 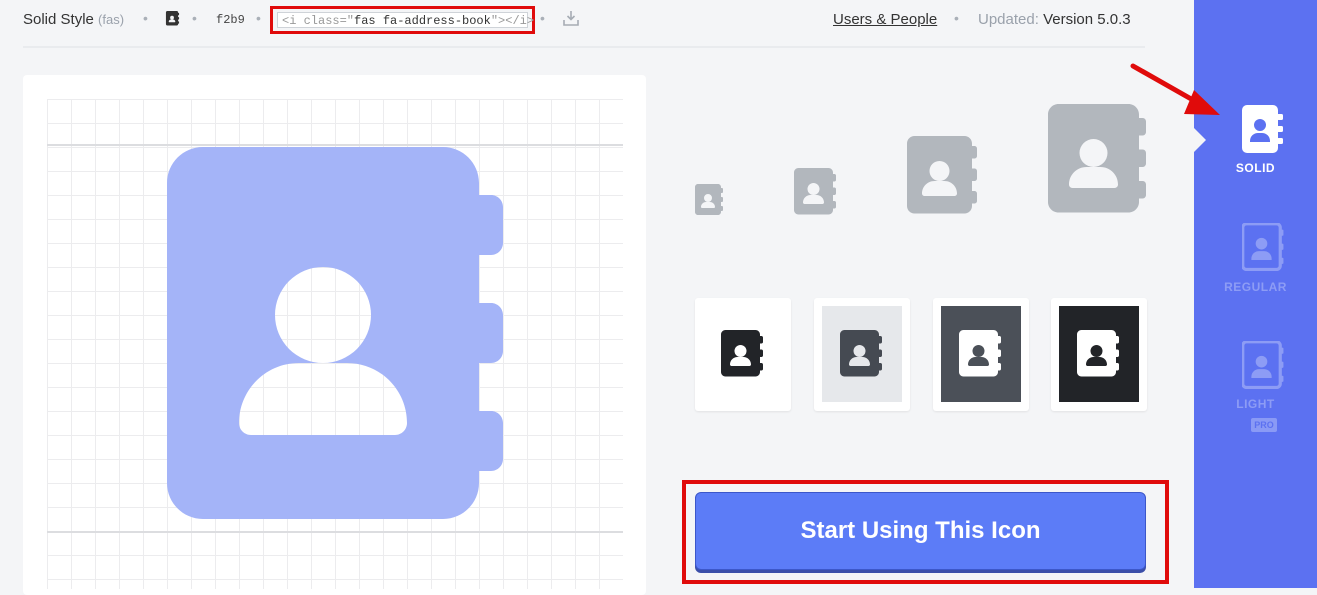 What do you see at coordinates (1263, 247) in the screenshot?
I see `address-book-regular-icon` at bounding box center [1263, 247].